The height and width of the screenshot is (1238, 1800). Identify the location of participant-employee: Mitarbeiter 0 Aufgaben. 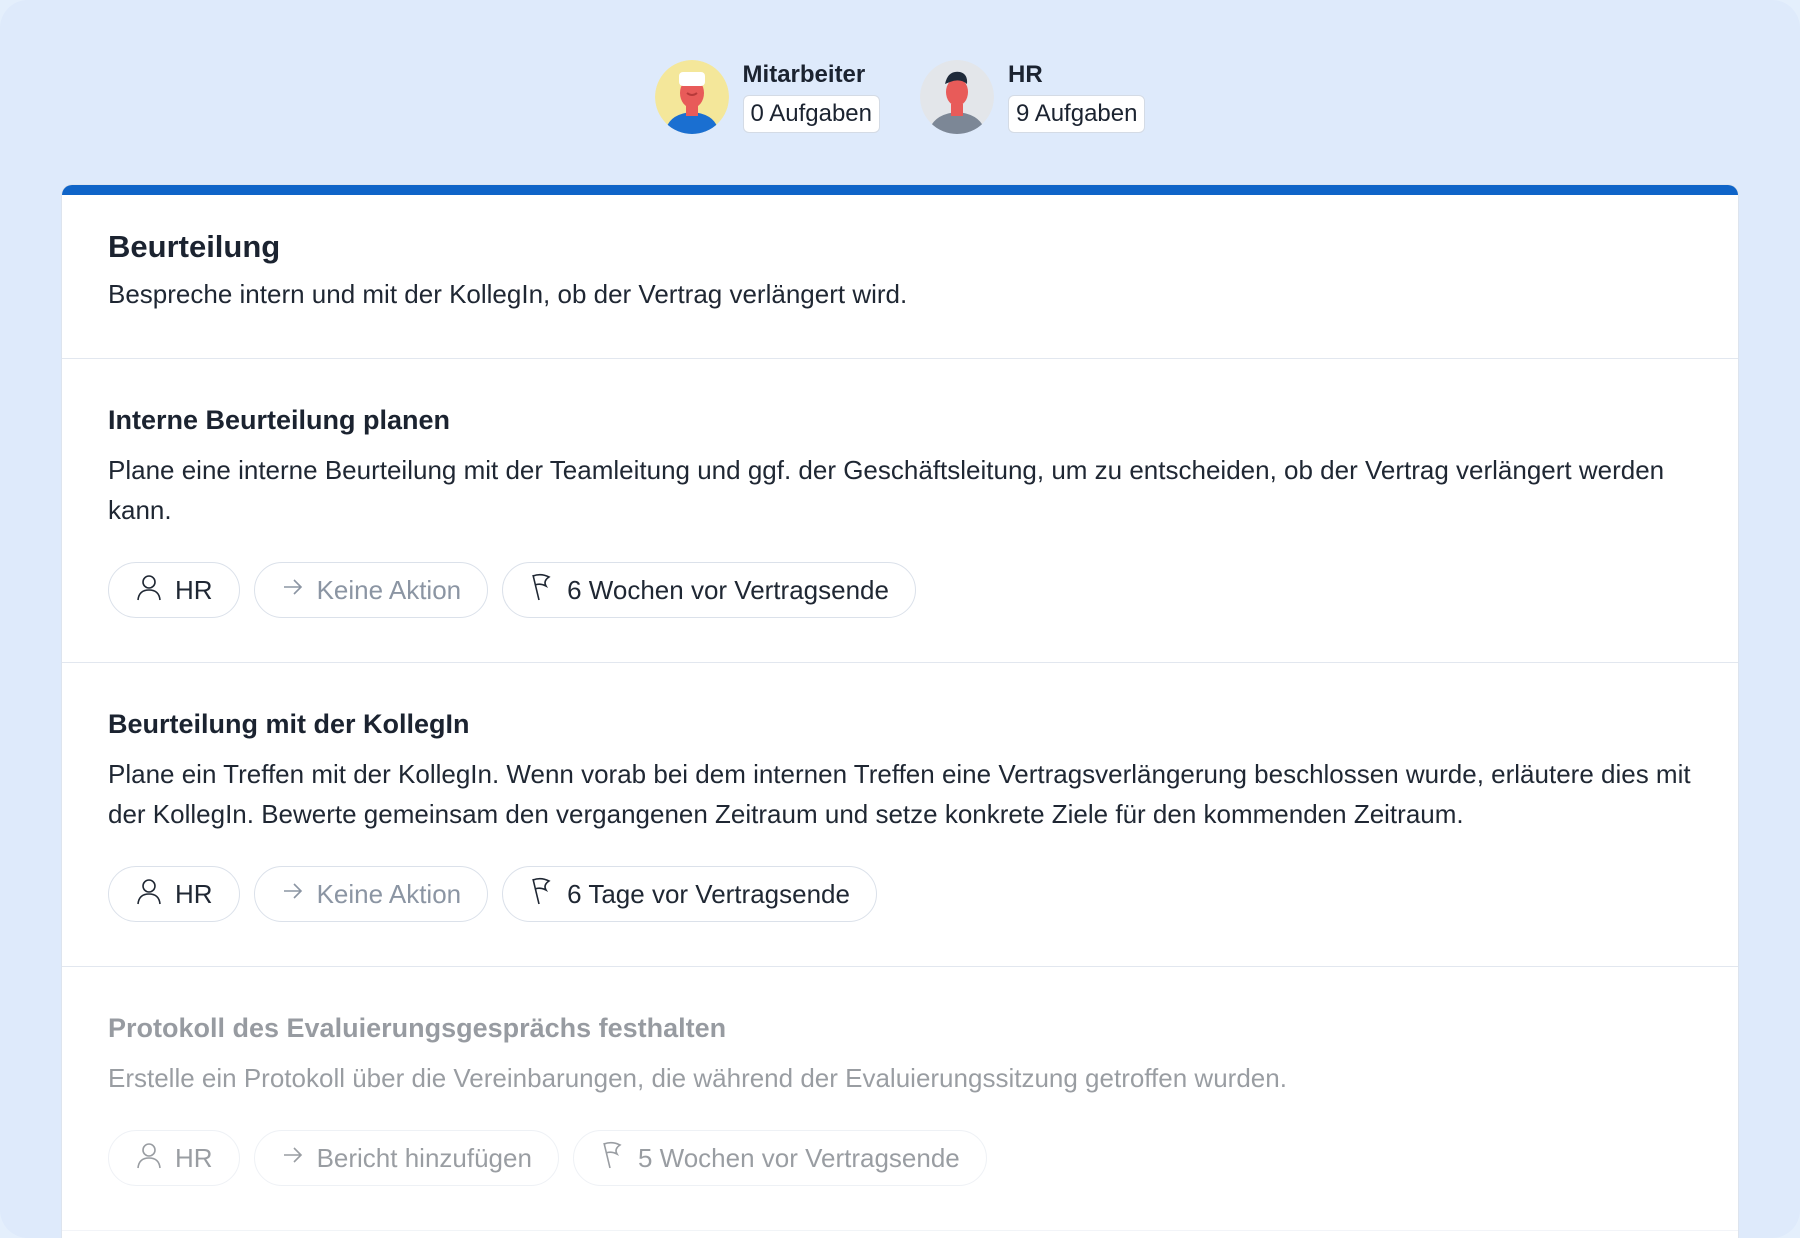
(767, 97).